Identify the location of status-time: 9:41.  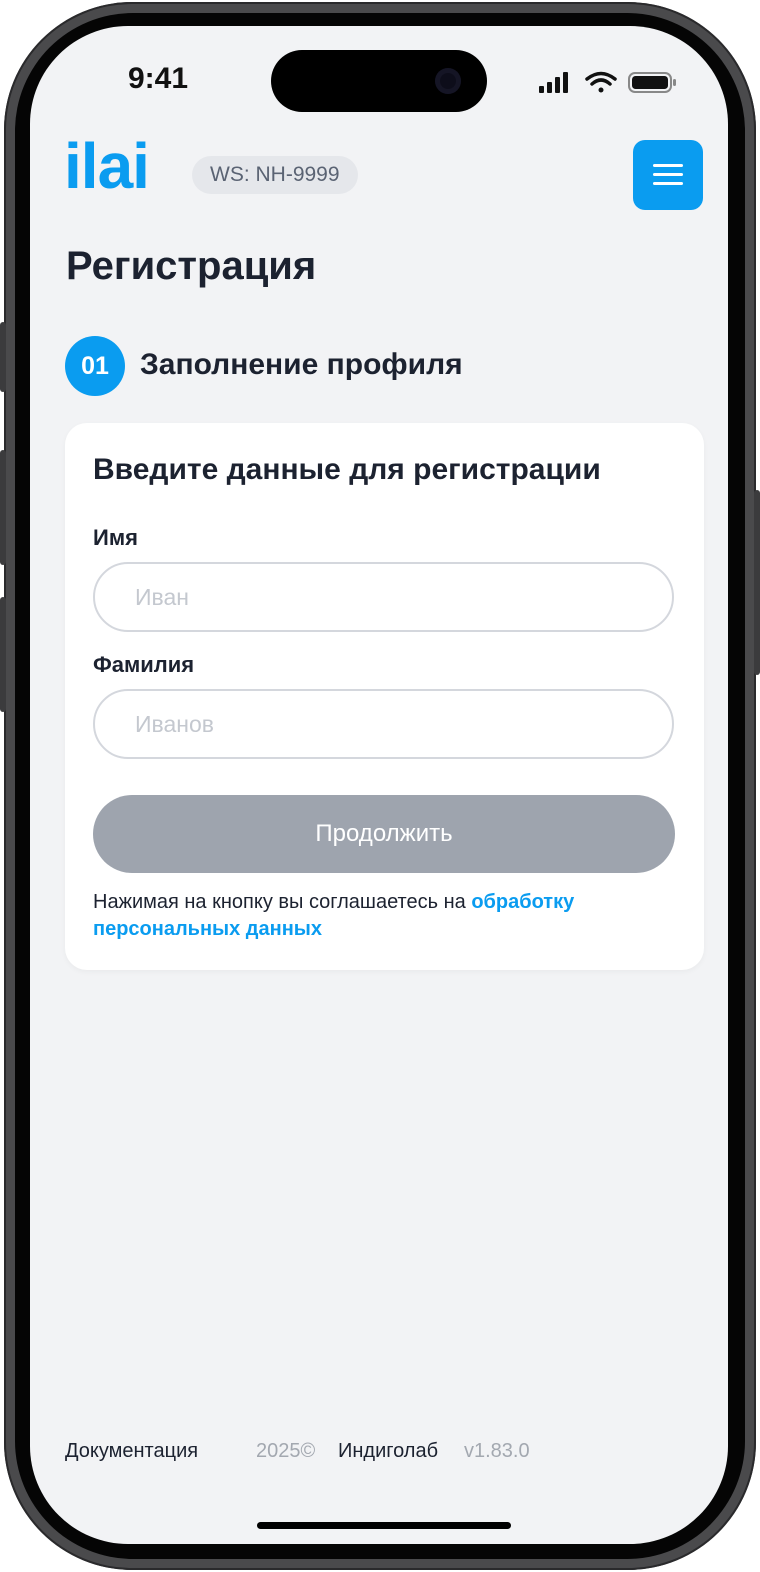
(158, 78).